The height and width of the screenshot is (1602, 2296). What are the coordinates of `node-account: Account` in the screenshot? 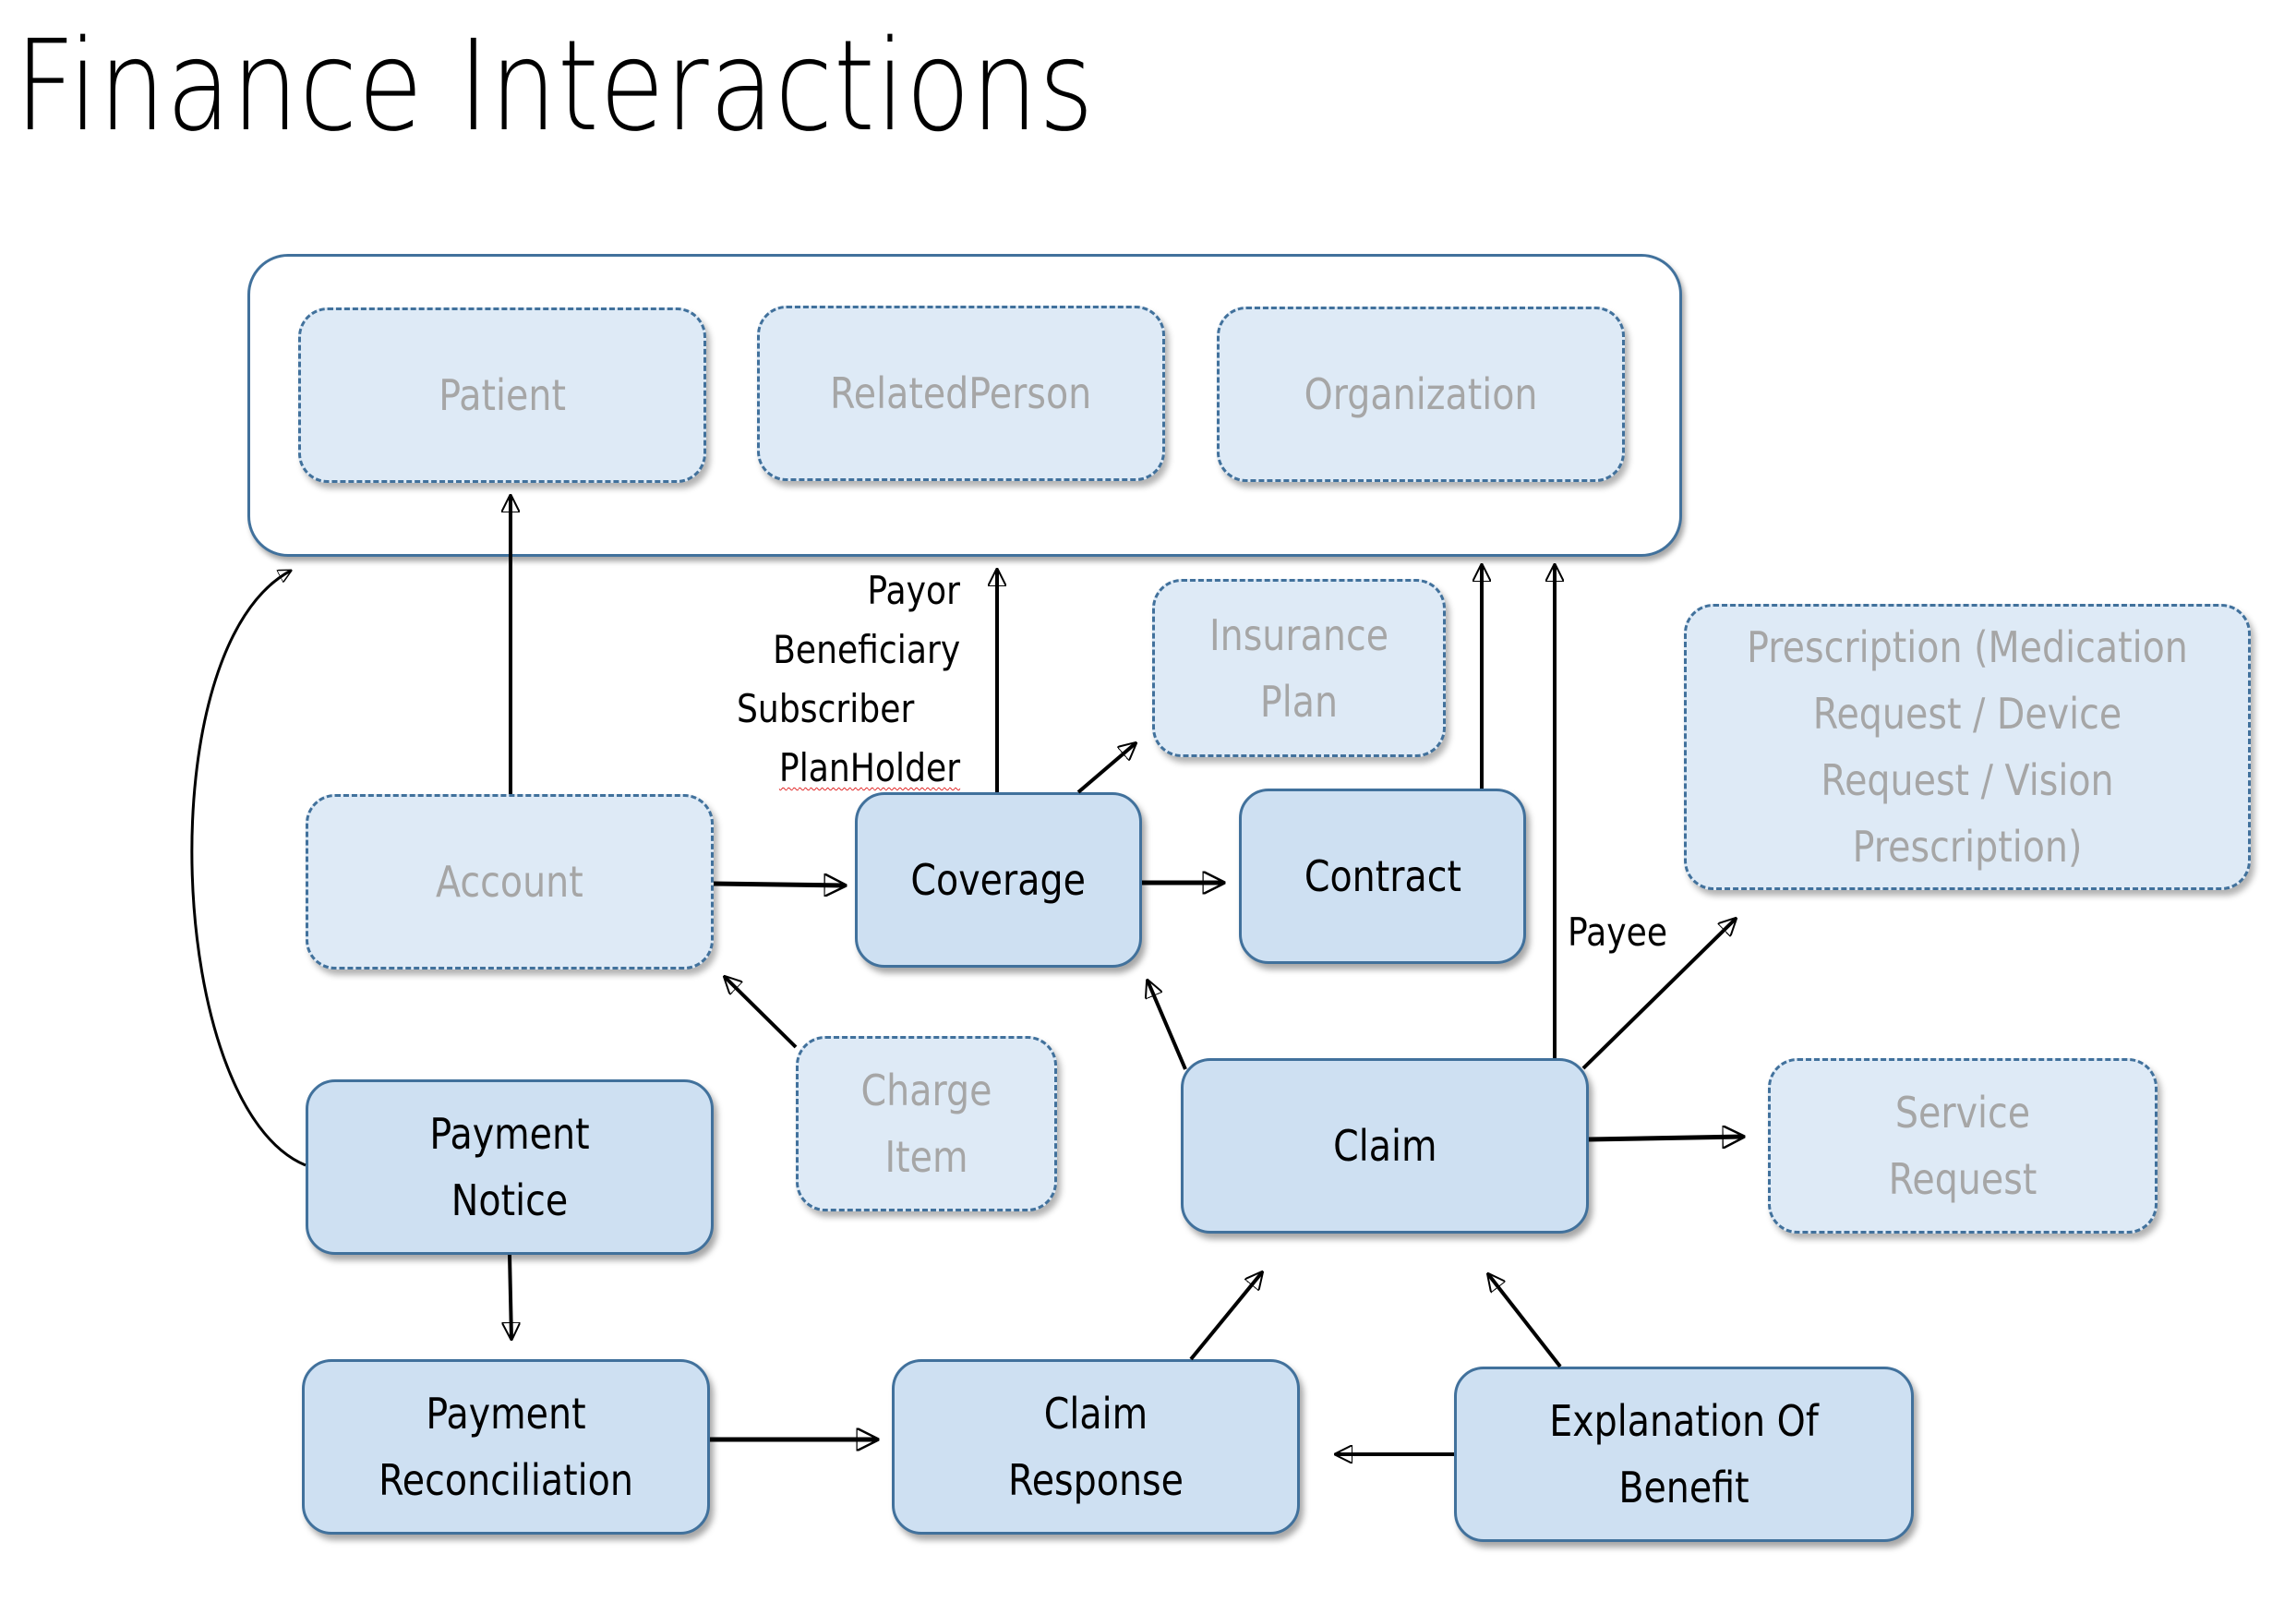 It's located at (510, 882).